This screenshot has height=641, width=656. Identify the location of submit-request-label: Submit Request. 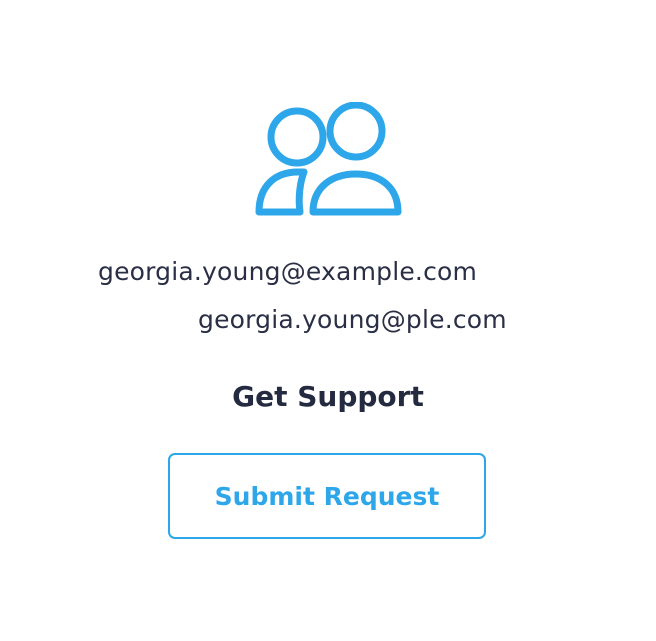
(327, 496).